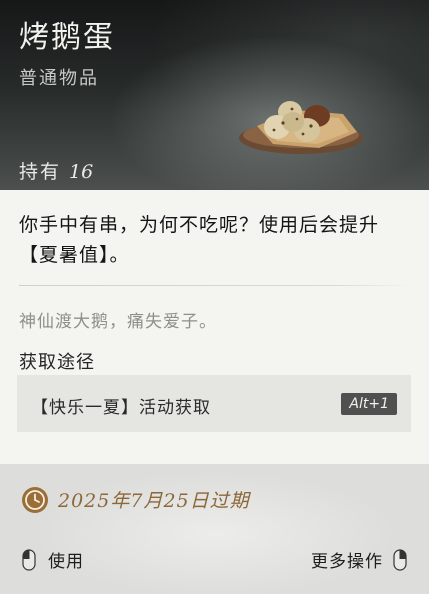 The width and height of the screenshot is (429, 594). What do you see at coordinates (35, 499) in the screenshot?
I see `clock-icon` at bounding box center [35, 499].